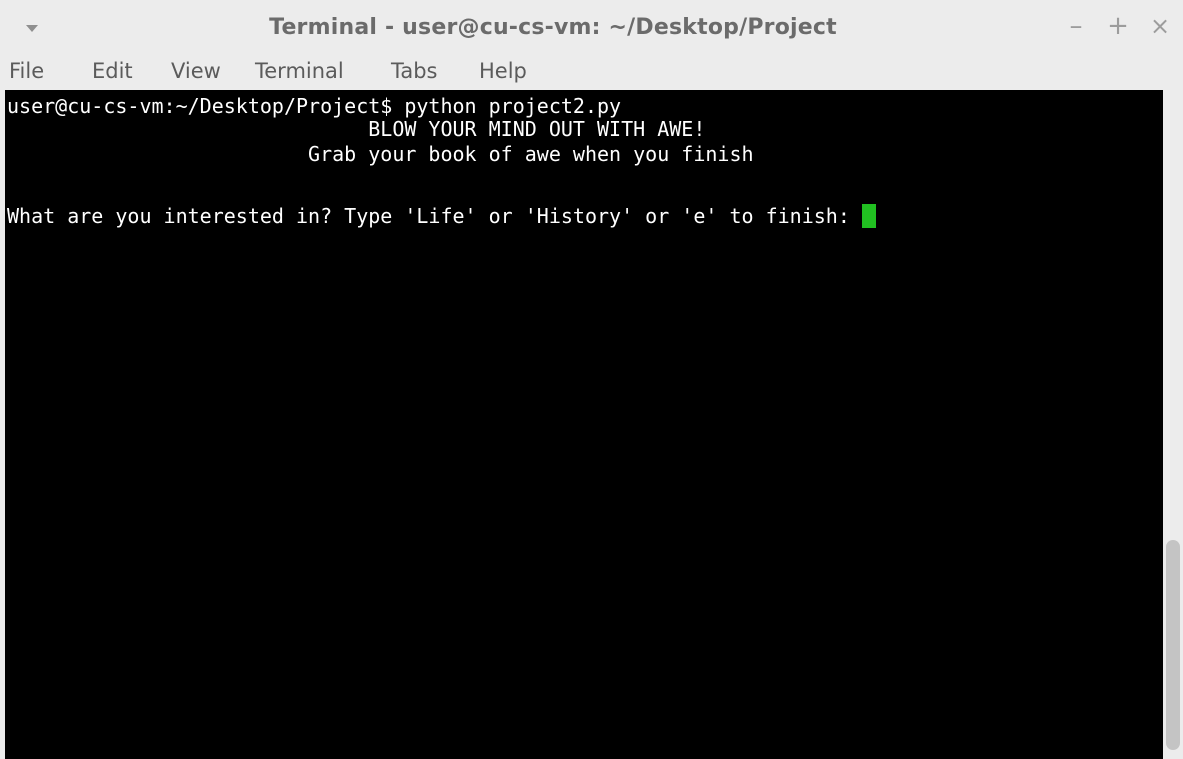  Describe the element at coordinates (414, 71) in the screenshot. I see `menu-tabs: Tabs` at that location.